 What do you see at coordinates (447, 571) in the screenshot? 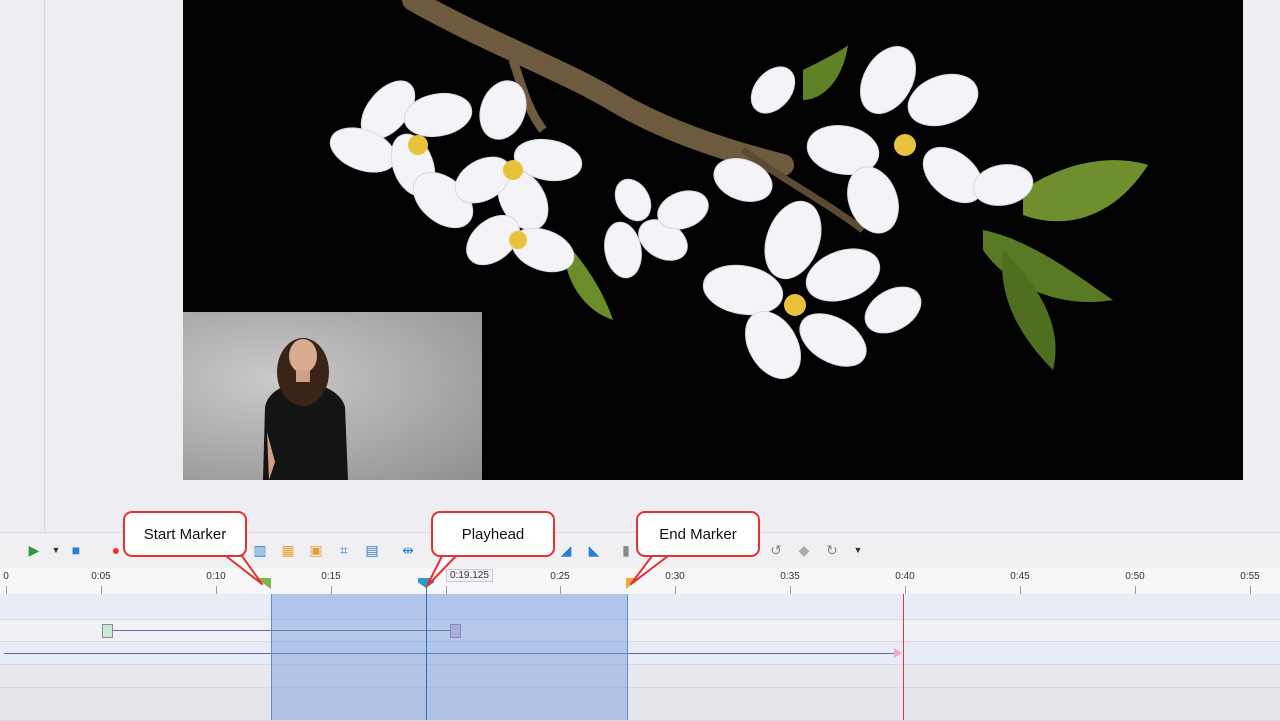
I see `callout-pointers` at bounding box center [447, 571].